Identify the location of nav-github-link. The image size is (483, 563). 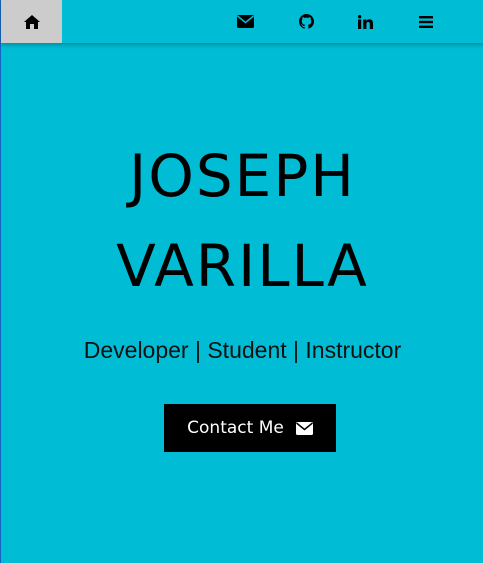
(306, 21).